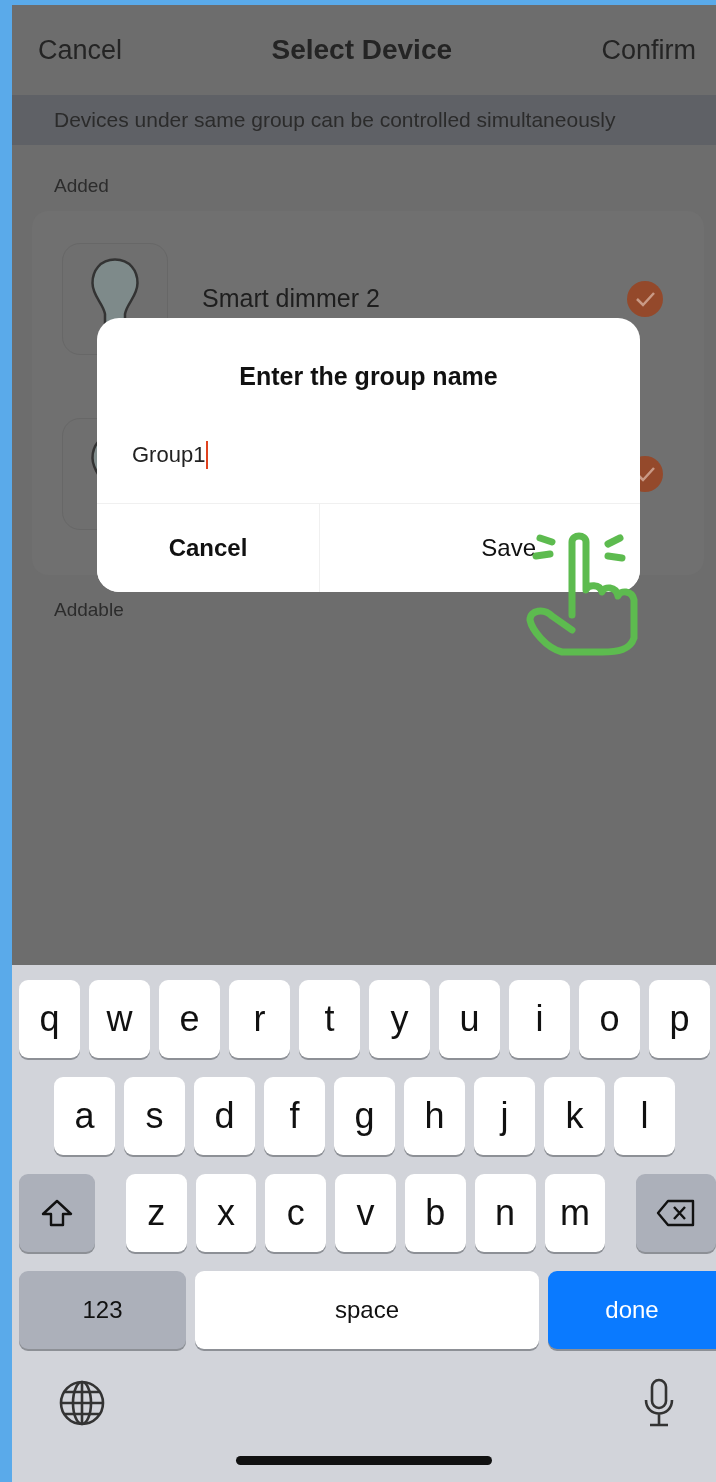 The height and width of the screenshot is (1482, 716). What do you see at coordinates (679, 1019) in the screenshot?
I see `letter-key: p` at bounding box center [679, 1019].